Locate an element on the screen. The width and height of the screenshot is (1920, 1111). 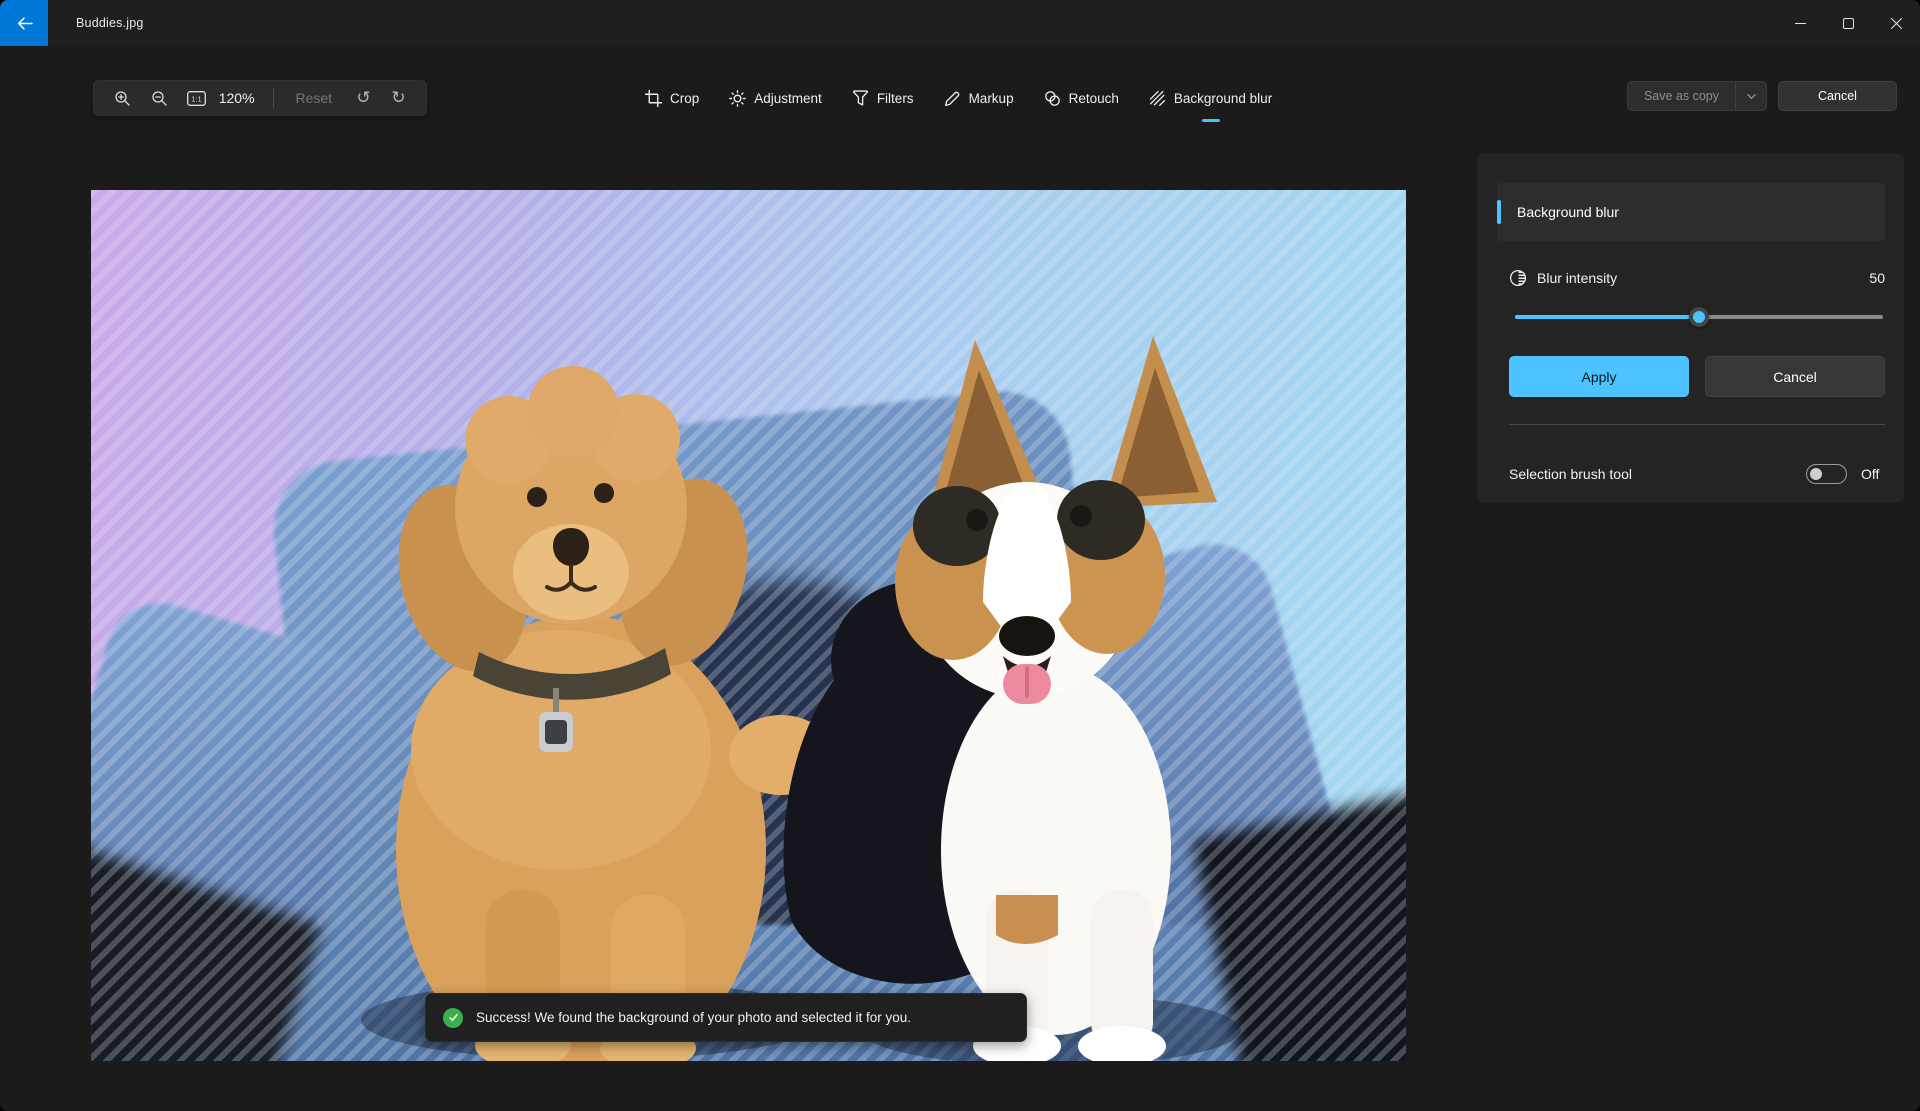
tab-background-blur: Background blur is located at coordinates (1211, 101).